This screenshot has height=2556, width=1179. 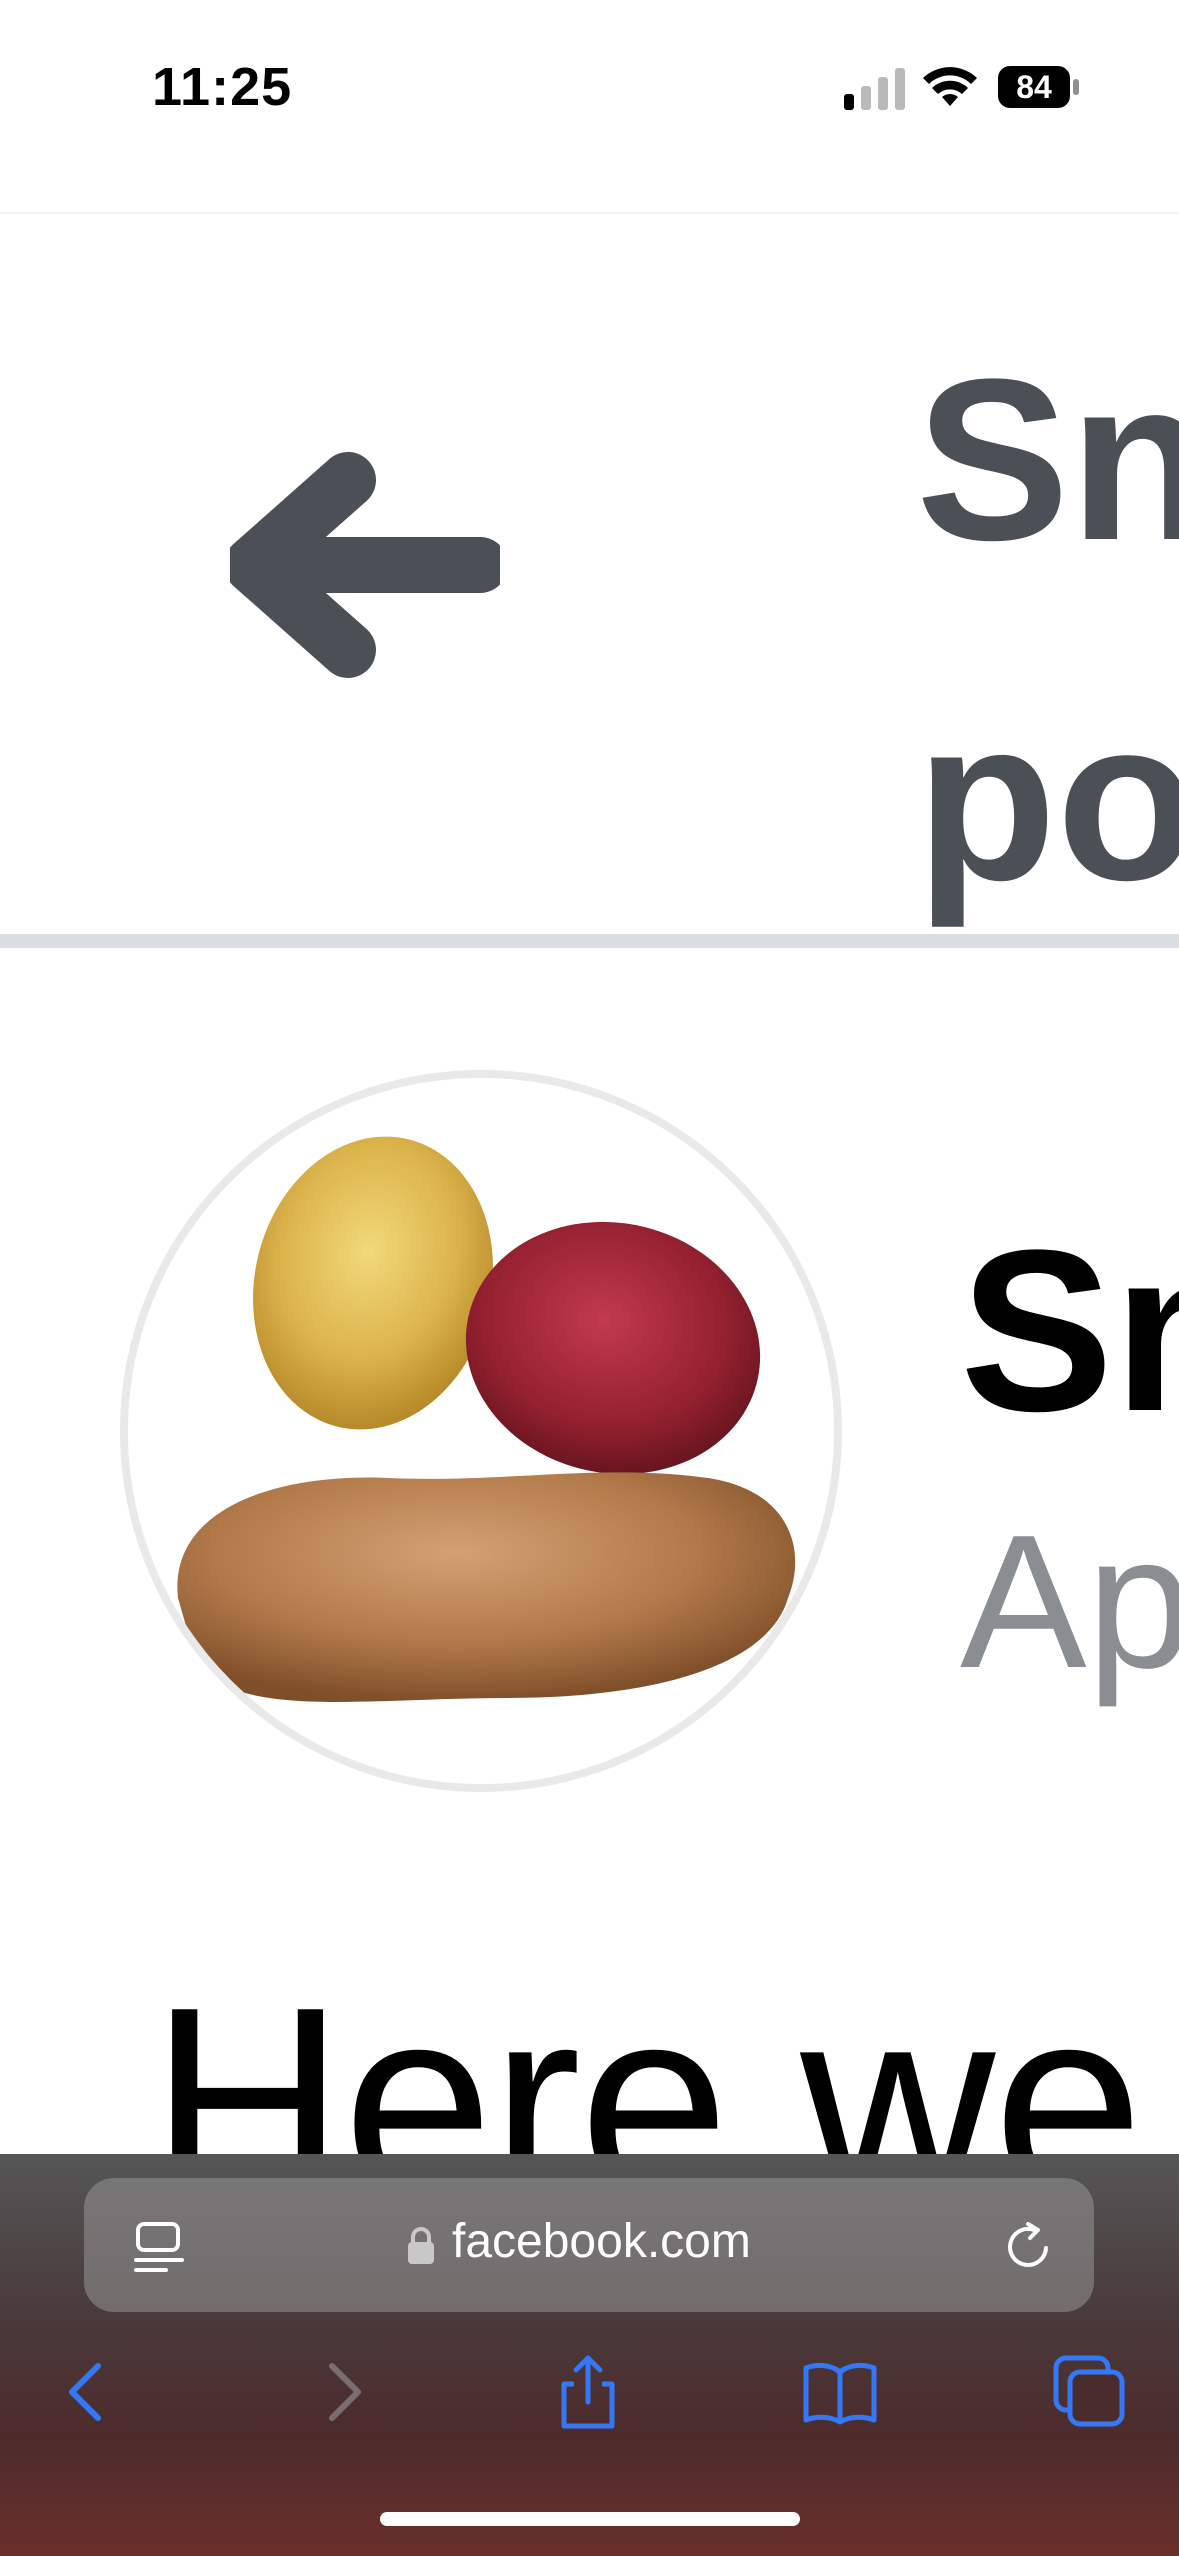 What do you see at coordinates (950, 86) in the screenshot?
I see `wifi-icon` at bounding box center [950, 86].